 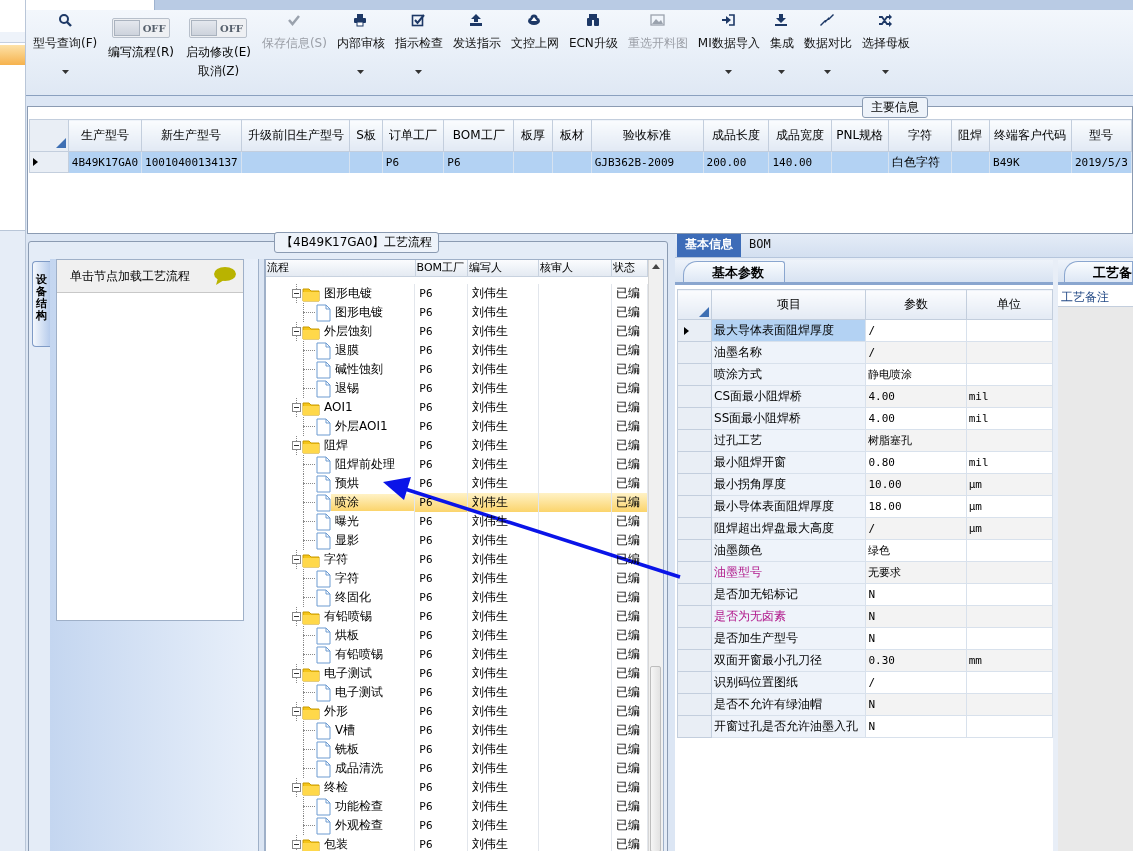 I want to click on table-row: SS面最小阻焊桥 4.00 mil, so click(x=865, y=418).